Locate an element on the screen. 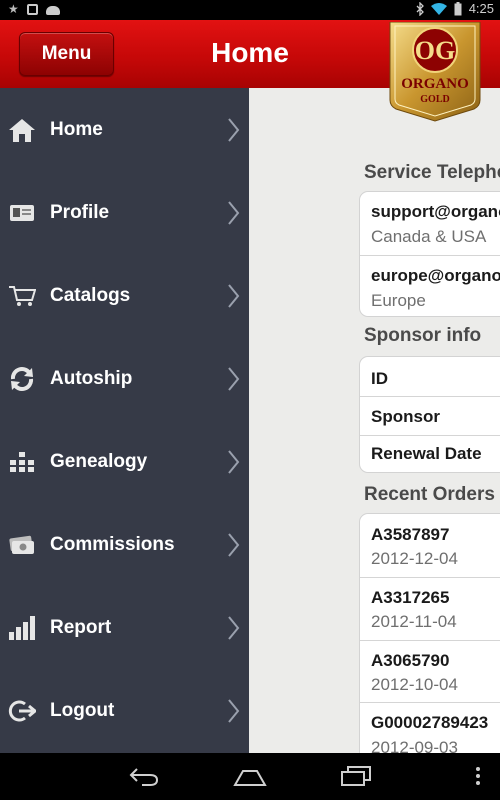 This screenshot has height=800, width=500. android-notification-icon is located at coordinates (52, 10).